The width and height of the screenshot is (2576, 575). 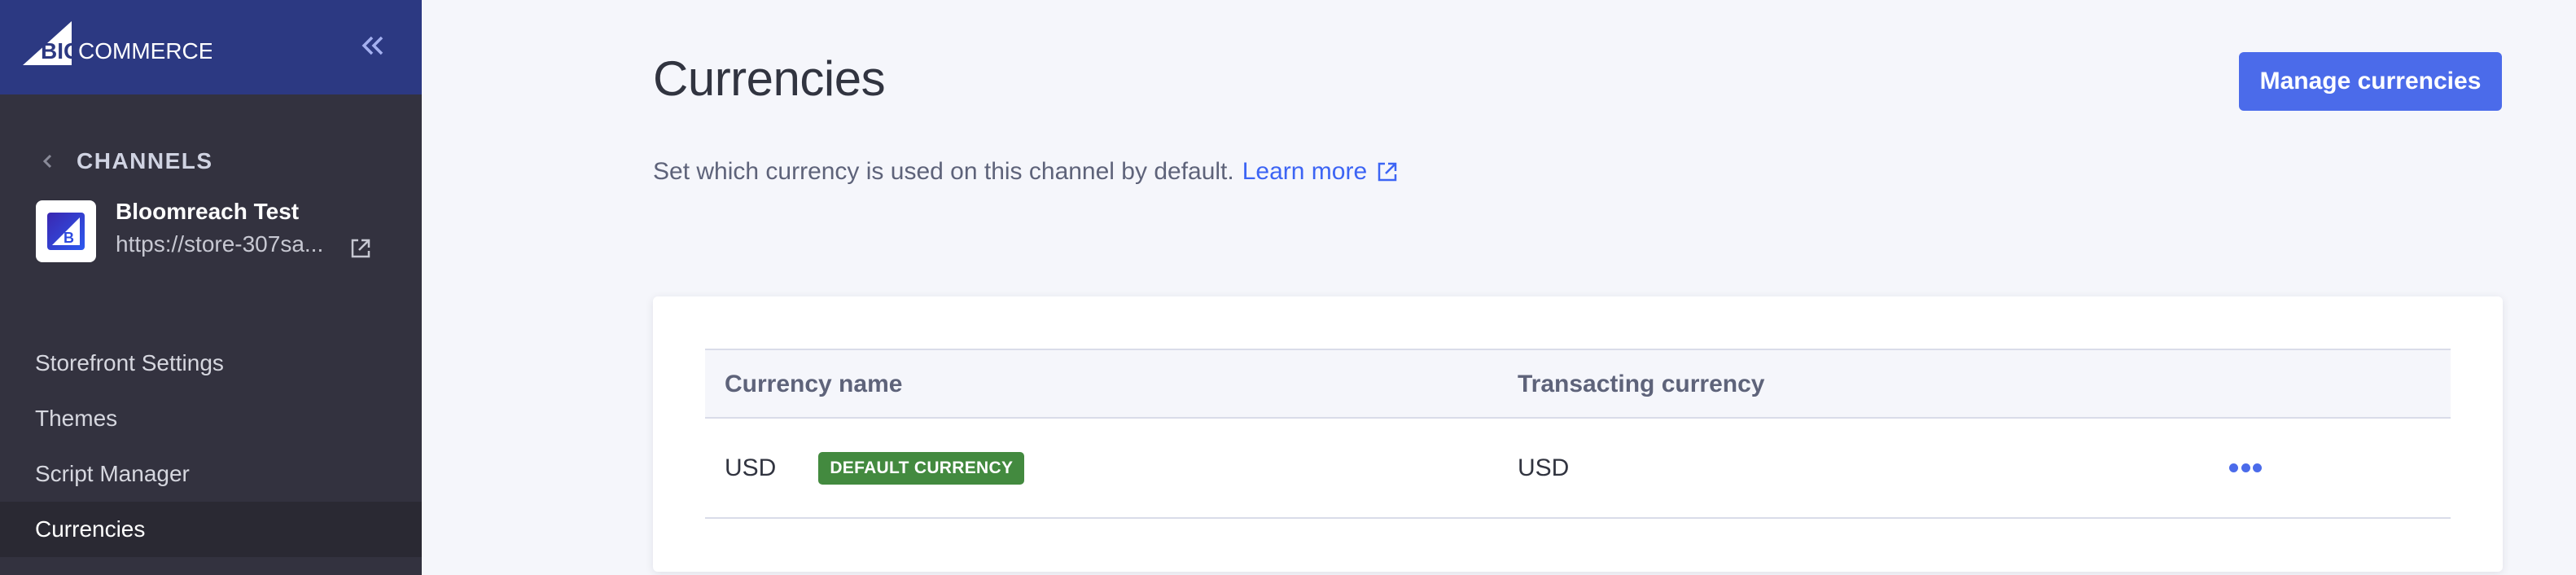 What do you see at coordinates (921, 468) in the screenshot?
I see `default-currency-badge: DEFAULT CURRENCY` at bounding box center [921, 468].